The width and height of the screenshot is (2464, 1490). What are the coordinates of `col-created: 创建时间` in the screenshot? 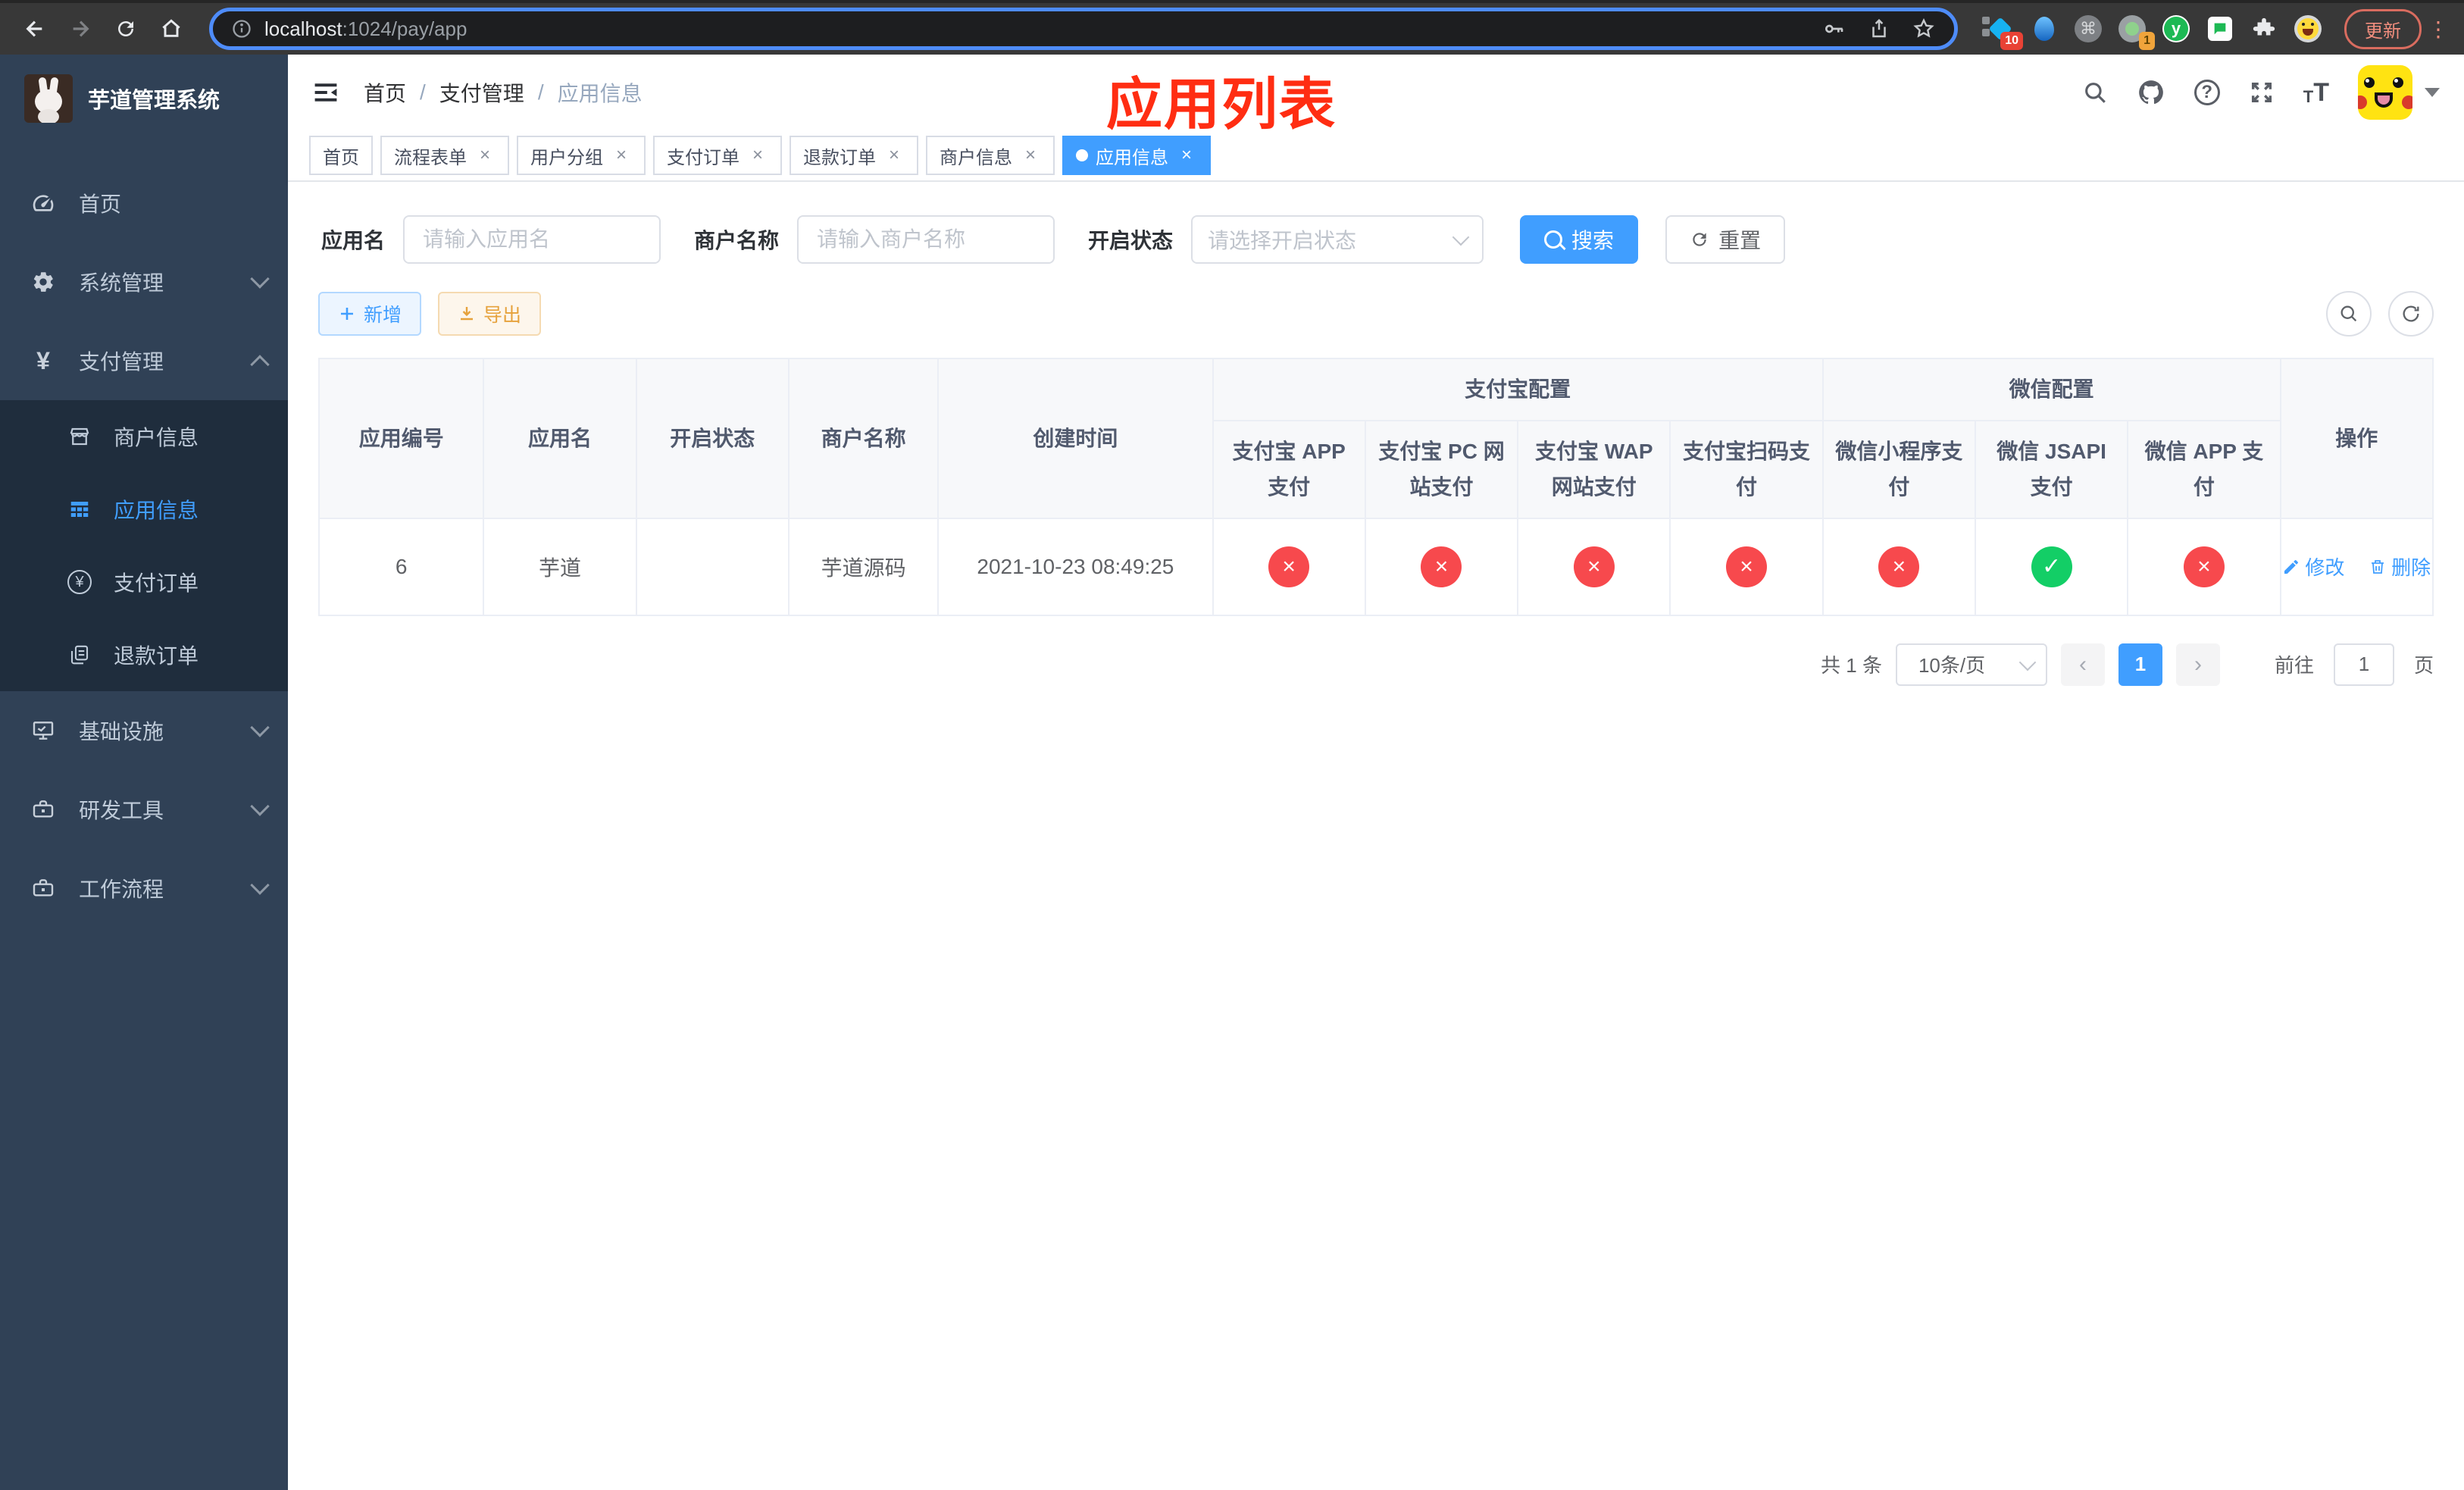 It's located at (1075, 438).